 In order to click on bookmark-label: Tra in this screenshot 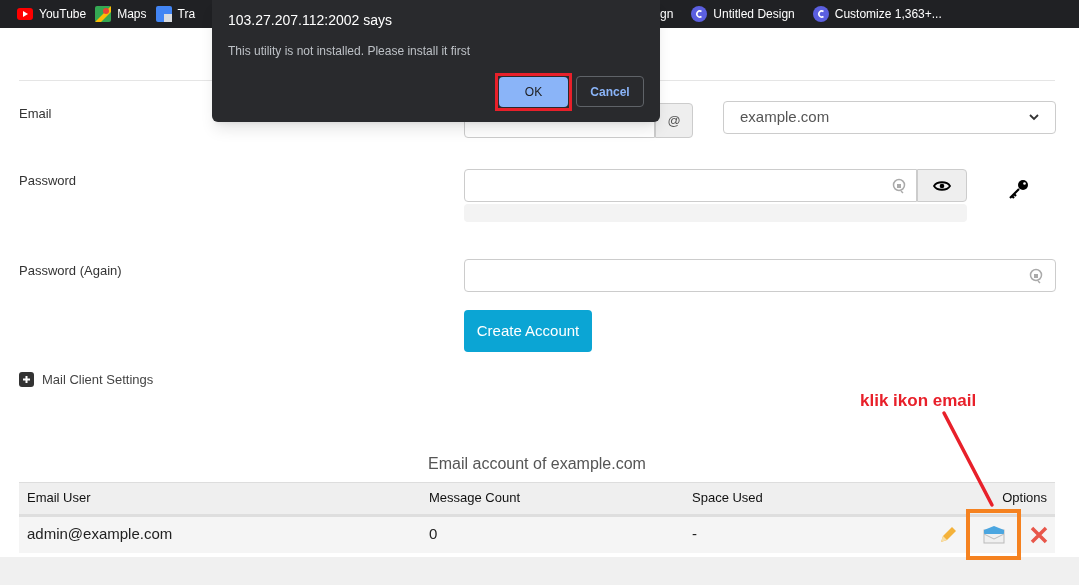, I will do `click(186, 14)`.